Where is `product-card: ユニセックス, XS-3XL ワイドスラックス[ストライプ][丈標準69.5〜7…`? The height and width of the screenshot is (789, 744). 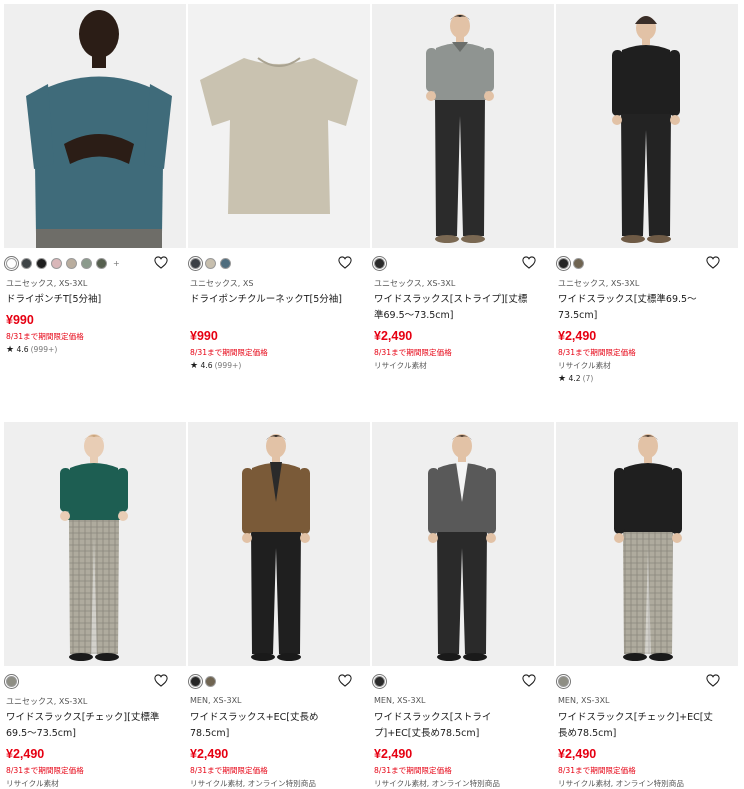 product-card: ユニセックス, XS-3XL ワイドスラックス[ストライプ][丈標準69.5〜7… is located at coordinates (463, 194).